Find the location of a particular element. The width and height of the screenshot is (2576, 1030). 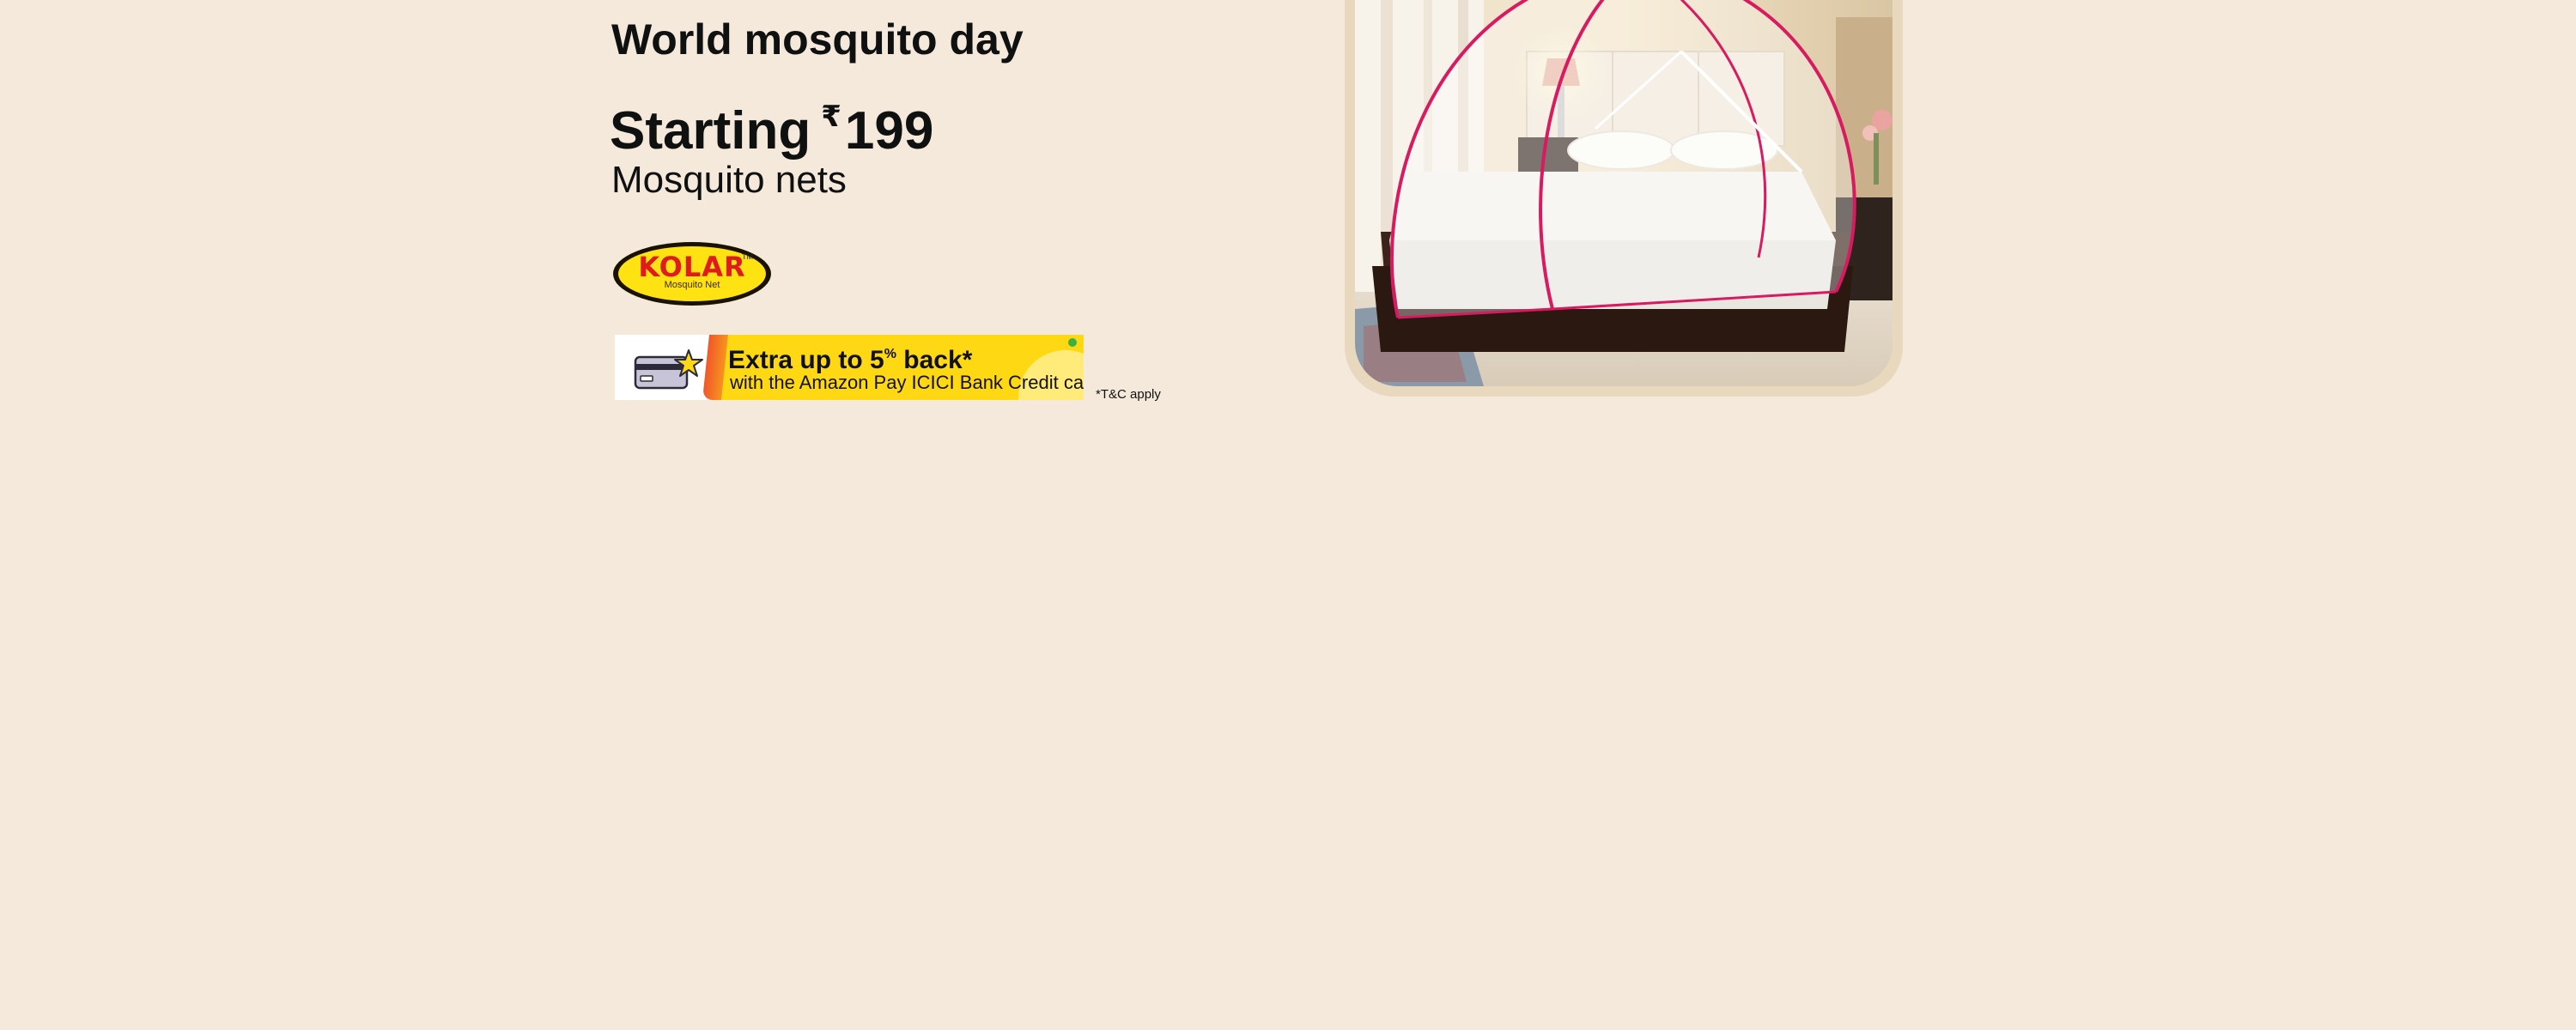

price-line: Starting ₹199 is located at coordinates (771, 124).